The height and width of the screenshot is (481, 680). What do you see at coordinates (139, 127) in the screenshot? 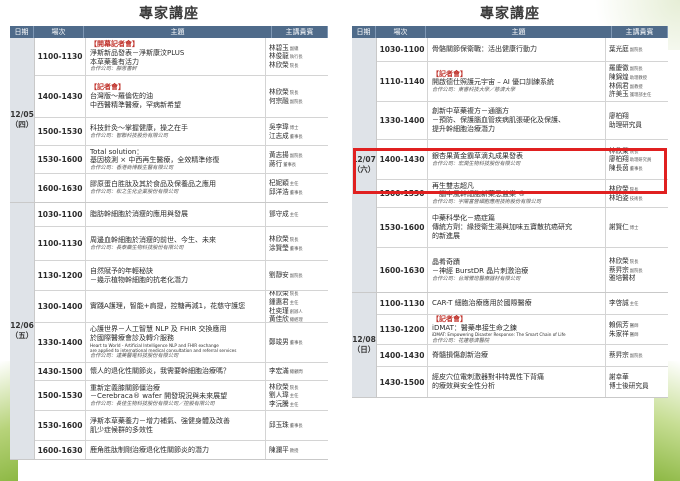
I see `topic-line: 科技針灸～掌握健康，操之在手` at bounding box center [139, 127].